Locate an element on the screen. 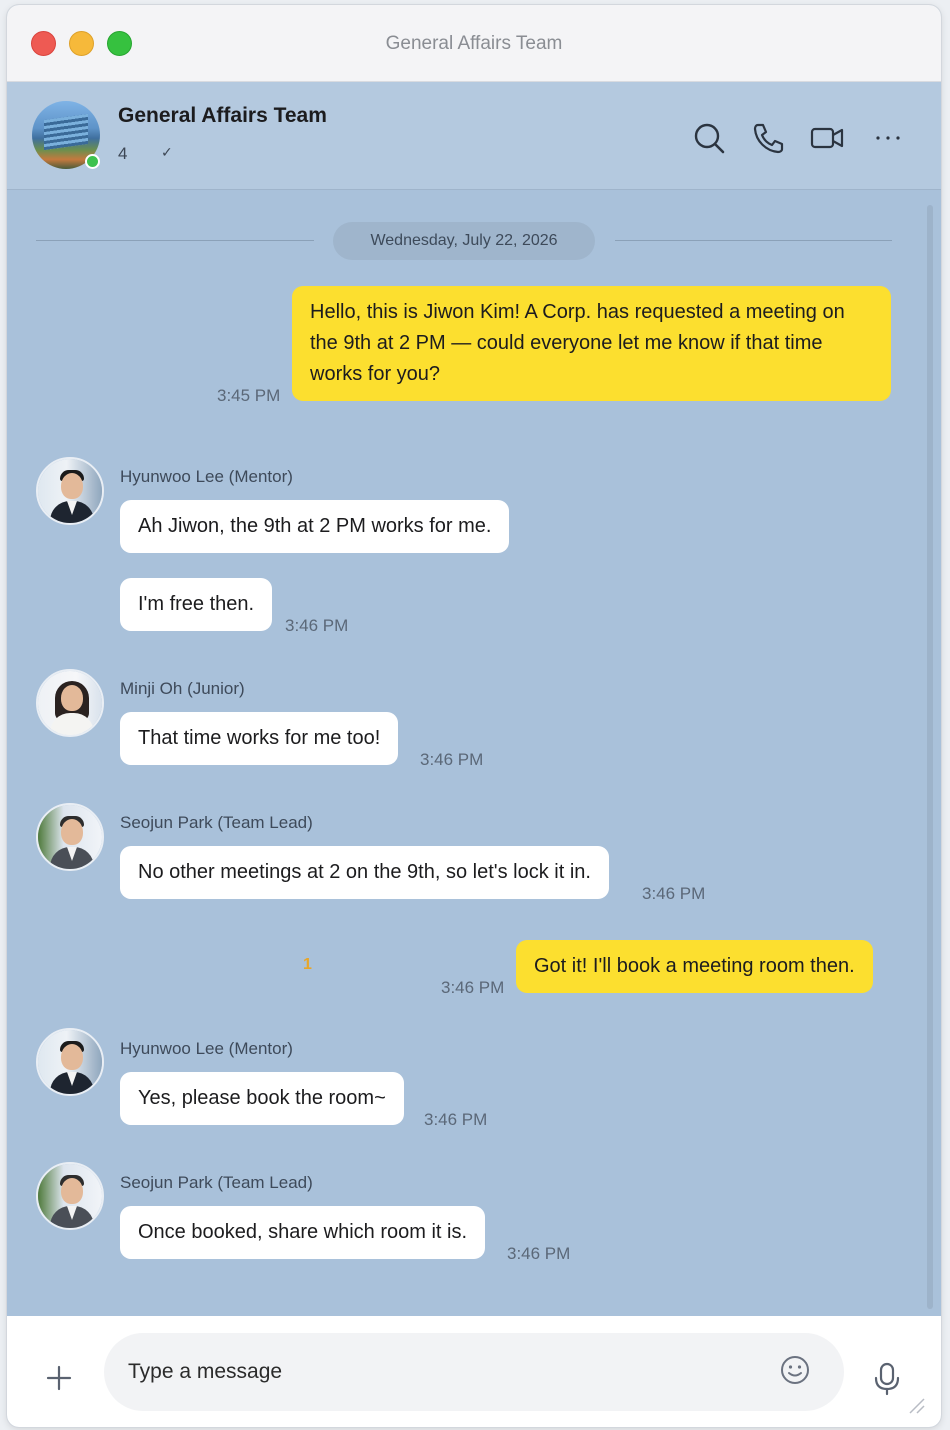 This screenshot has height=1430, width=950. window-title: General Affairs Team is located at coordinates (474, 43).